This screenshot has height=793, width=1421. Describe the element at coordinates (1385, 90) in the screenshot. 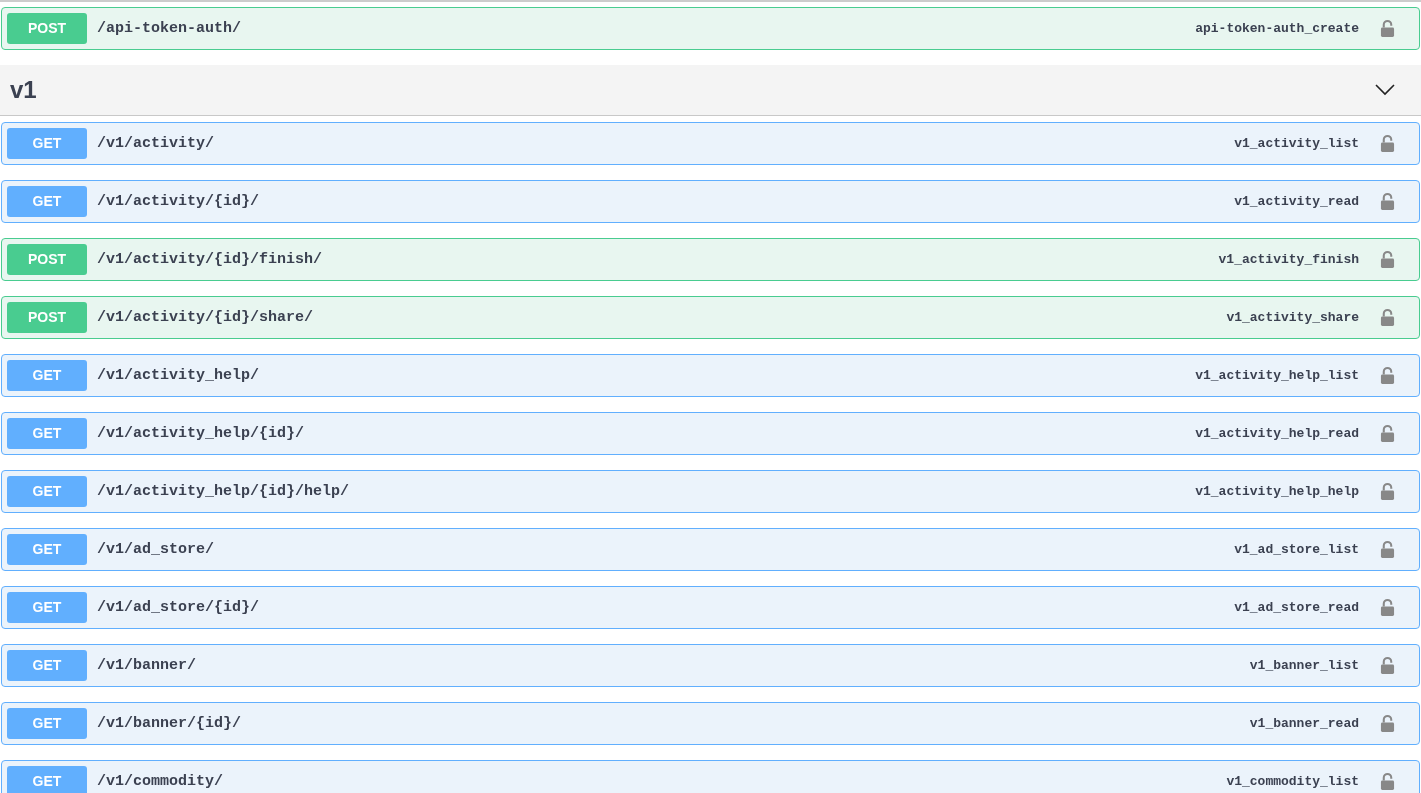

I see `chevron-icon` at that location.